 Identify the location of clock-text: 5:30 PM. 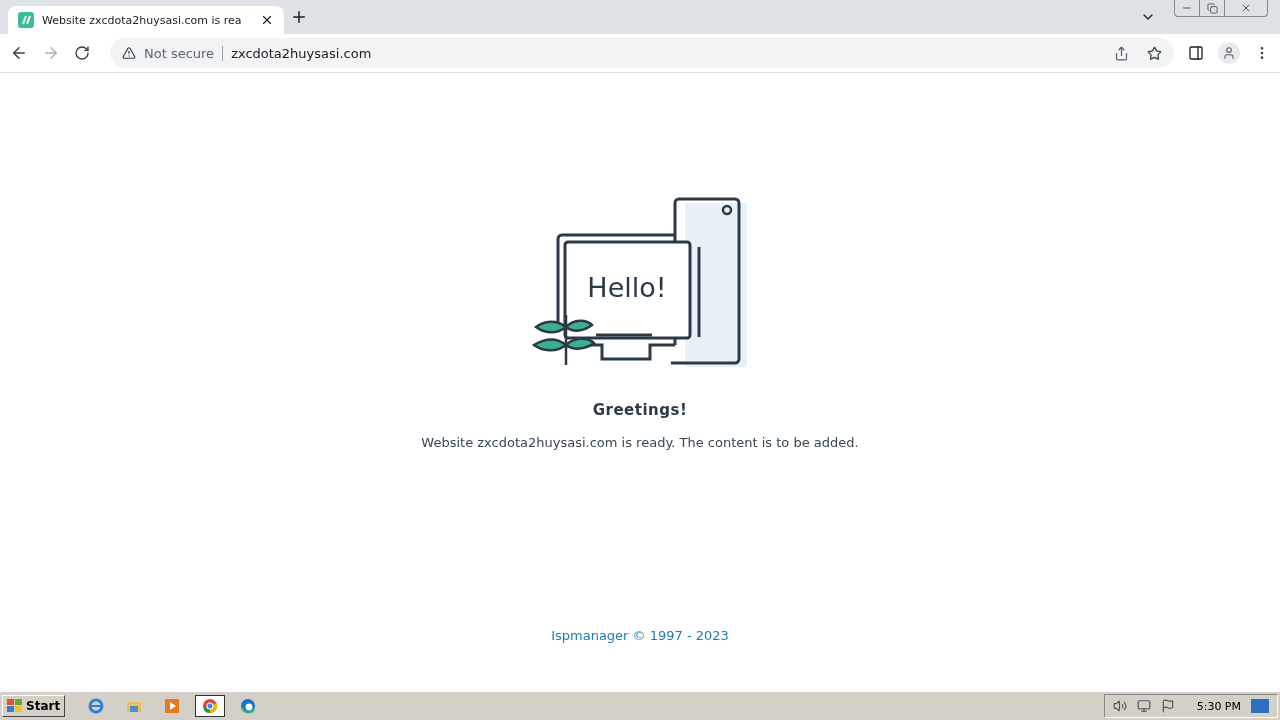
(1218, 706).